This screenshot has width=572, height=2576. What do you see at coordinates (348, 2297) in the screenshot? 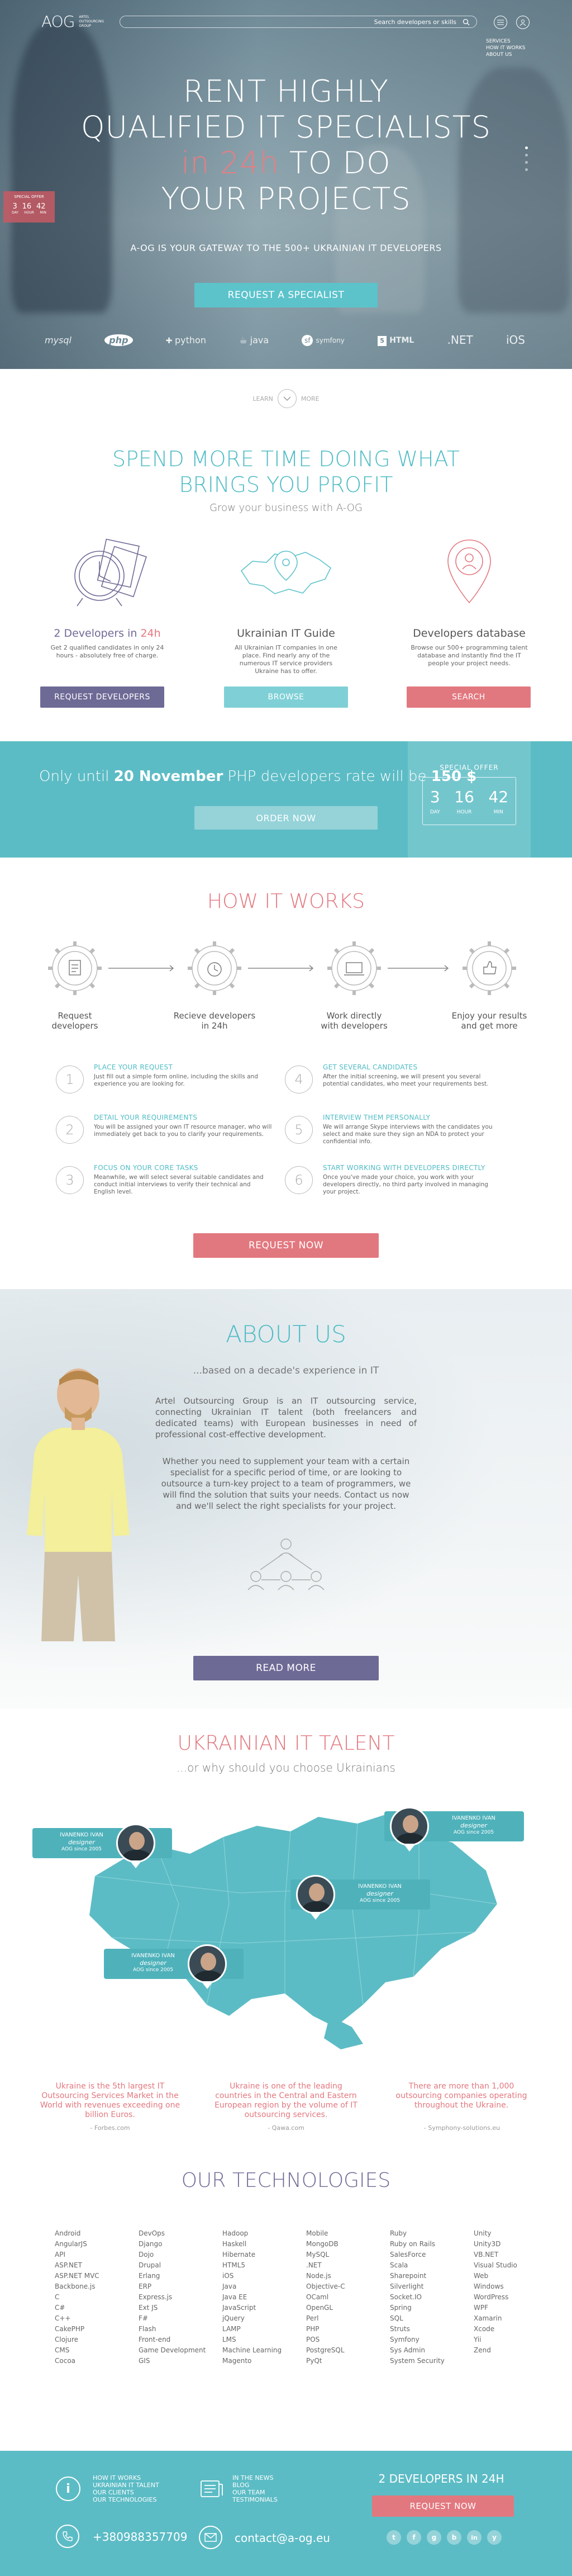
I see `technology-item: OCaml` at bounding box center [348, 2297].